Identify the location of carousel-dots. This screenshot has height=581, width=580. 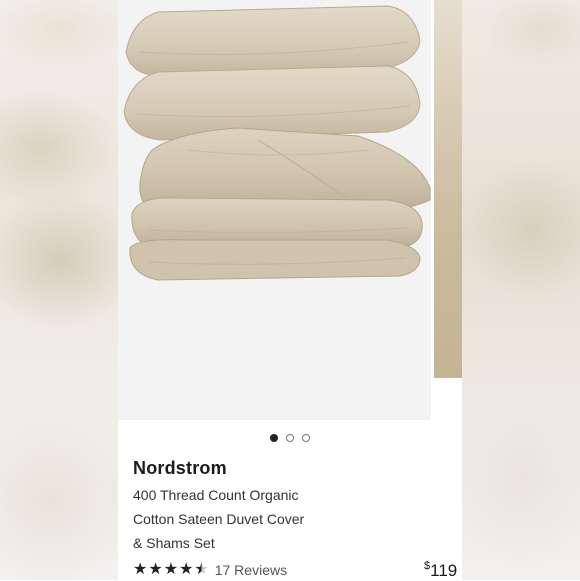
(290, 440).